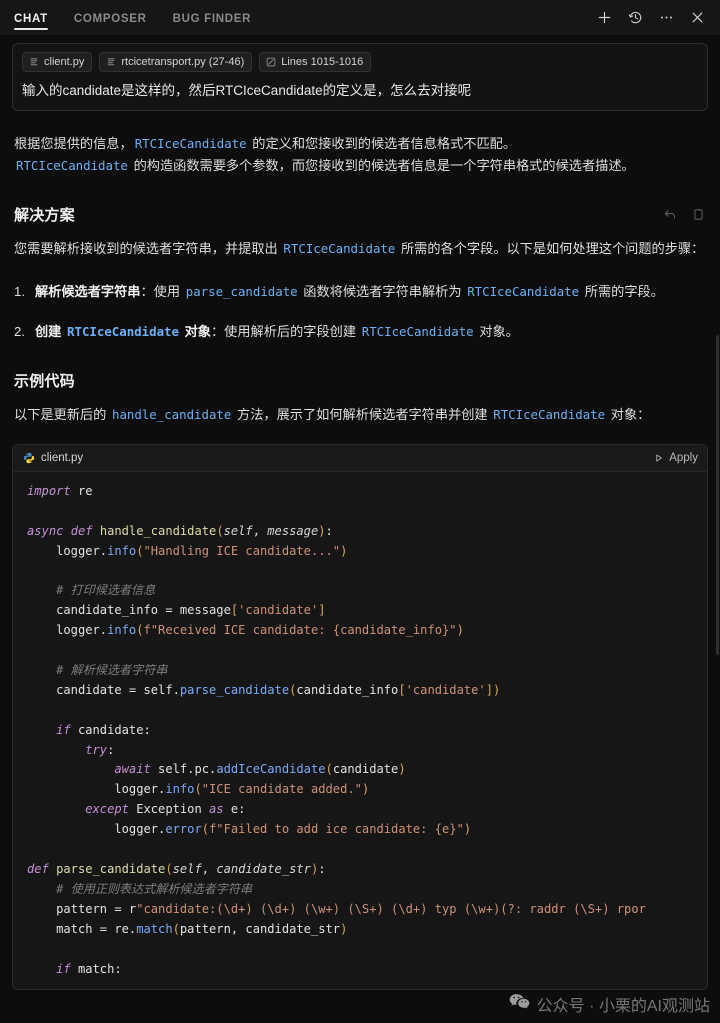 The image size is (720, 1023). What do you see at coordinates (666, 17) in the screenshot?
I see `more-options-icon` at bounding box center [666, 17].